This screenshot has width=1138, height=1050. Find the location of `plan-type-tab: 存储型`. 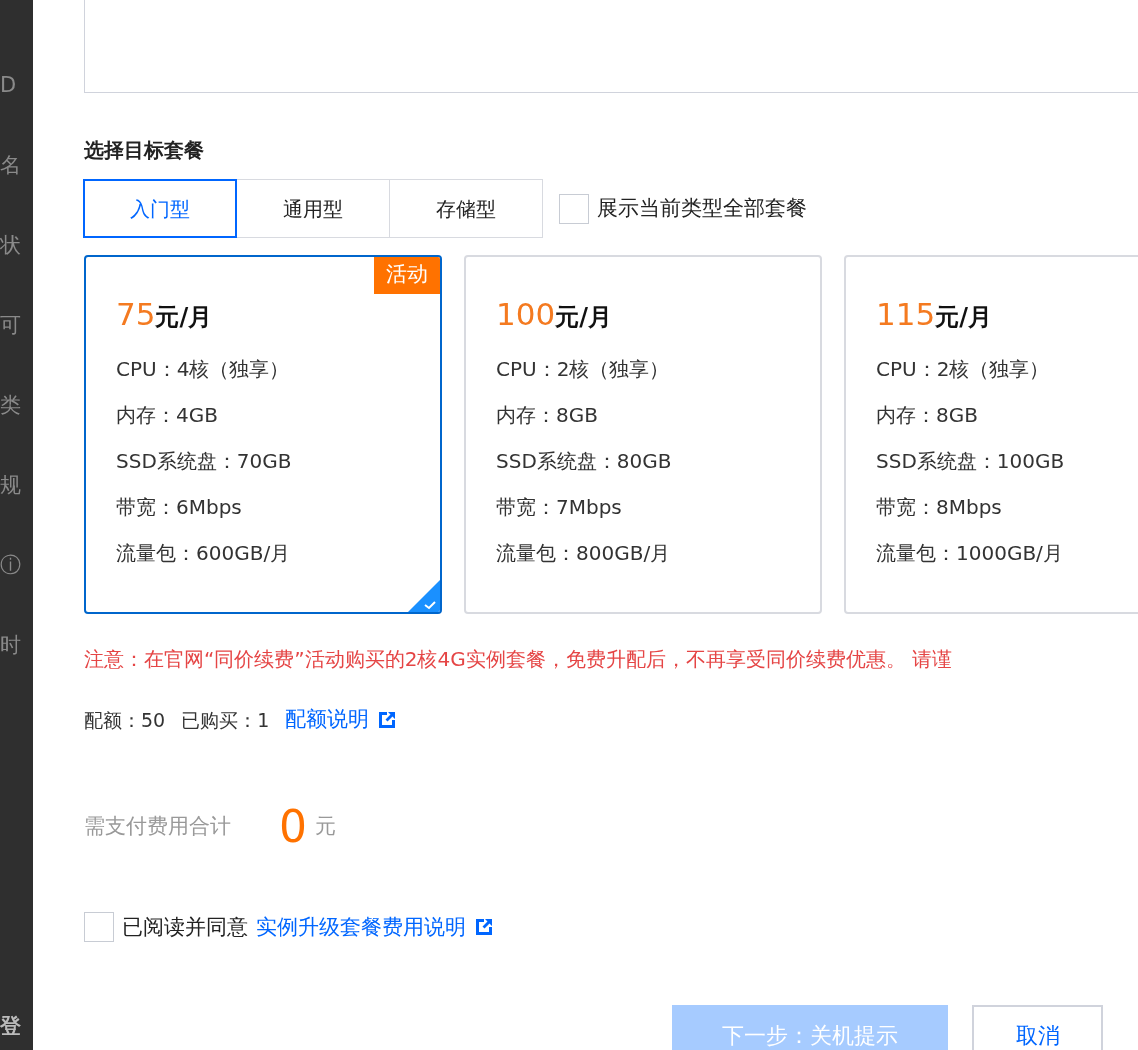

plan-type-tab: 存储型 is located at coordinates (466, 208).